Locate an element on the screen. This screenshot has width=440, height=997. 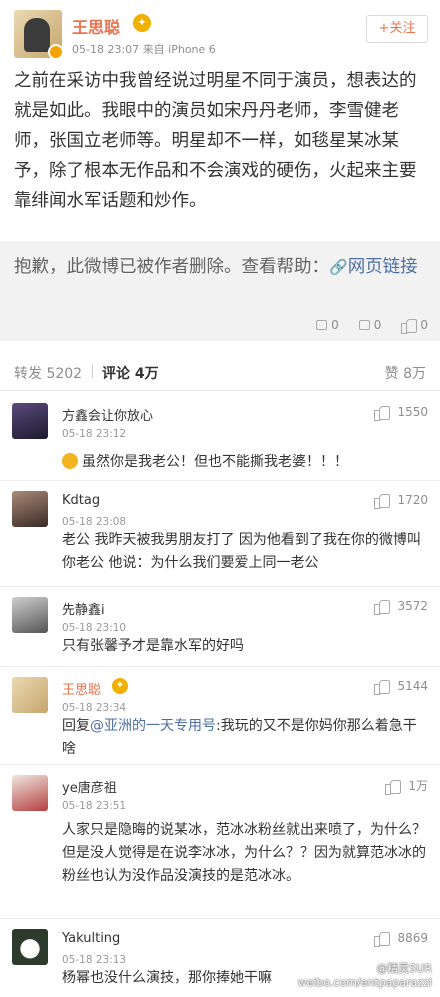
comment-like-button: 1万 is located at coordinates (406, 786).